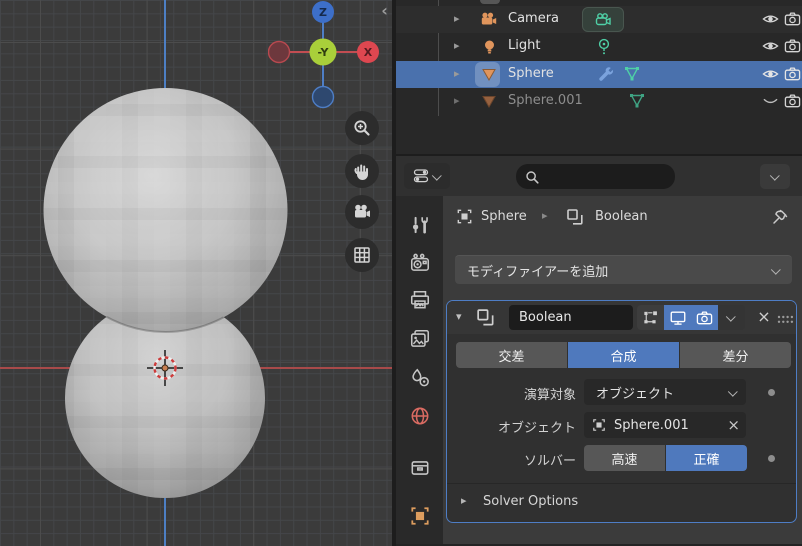 Image resolution: width=802 pixels, height=546 pixels. I want to click on tab-render, so click(419, 262).